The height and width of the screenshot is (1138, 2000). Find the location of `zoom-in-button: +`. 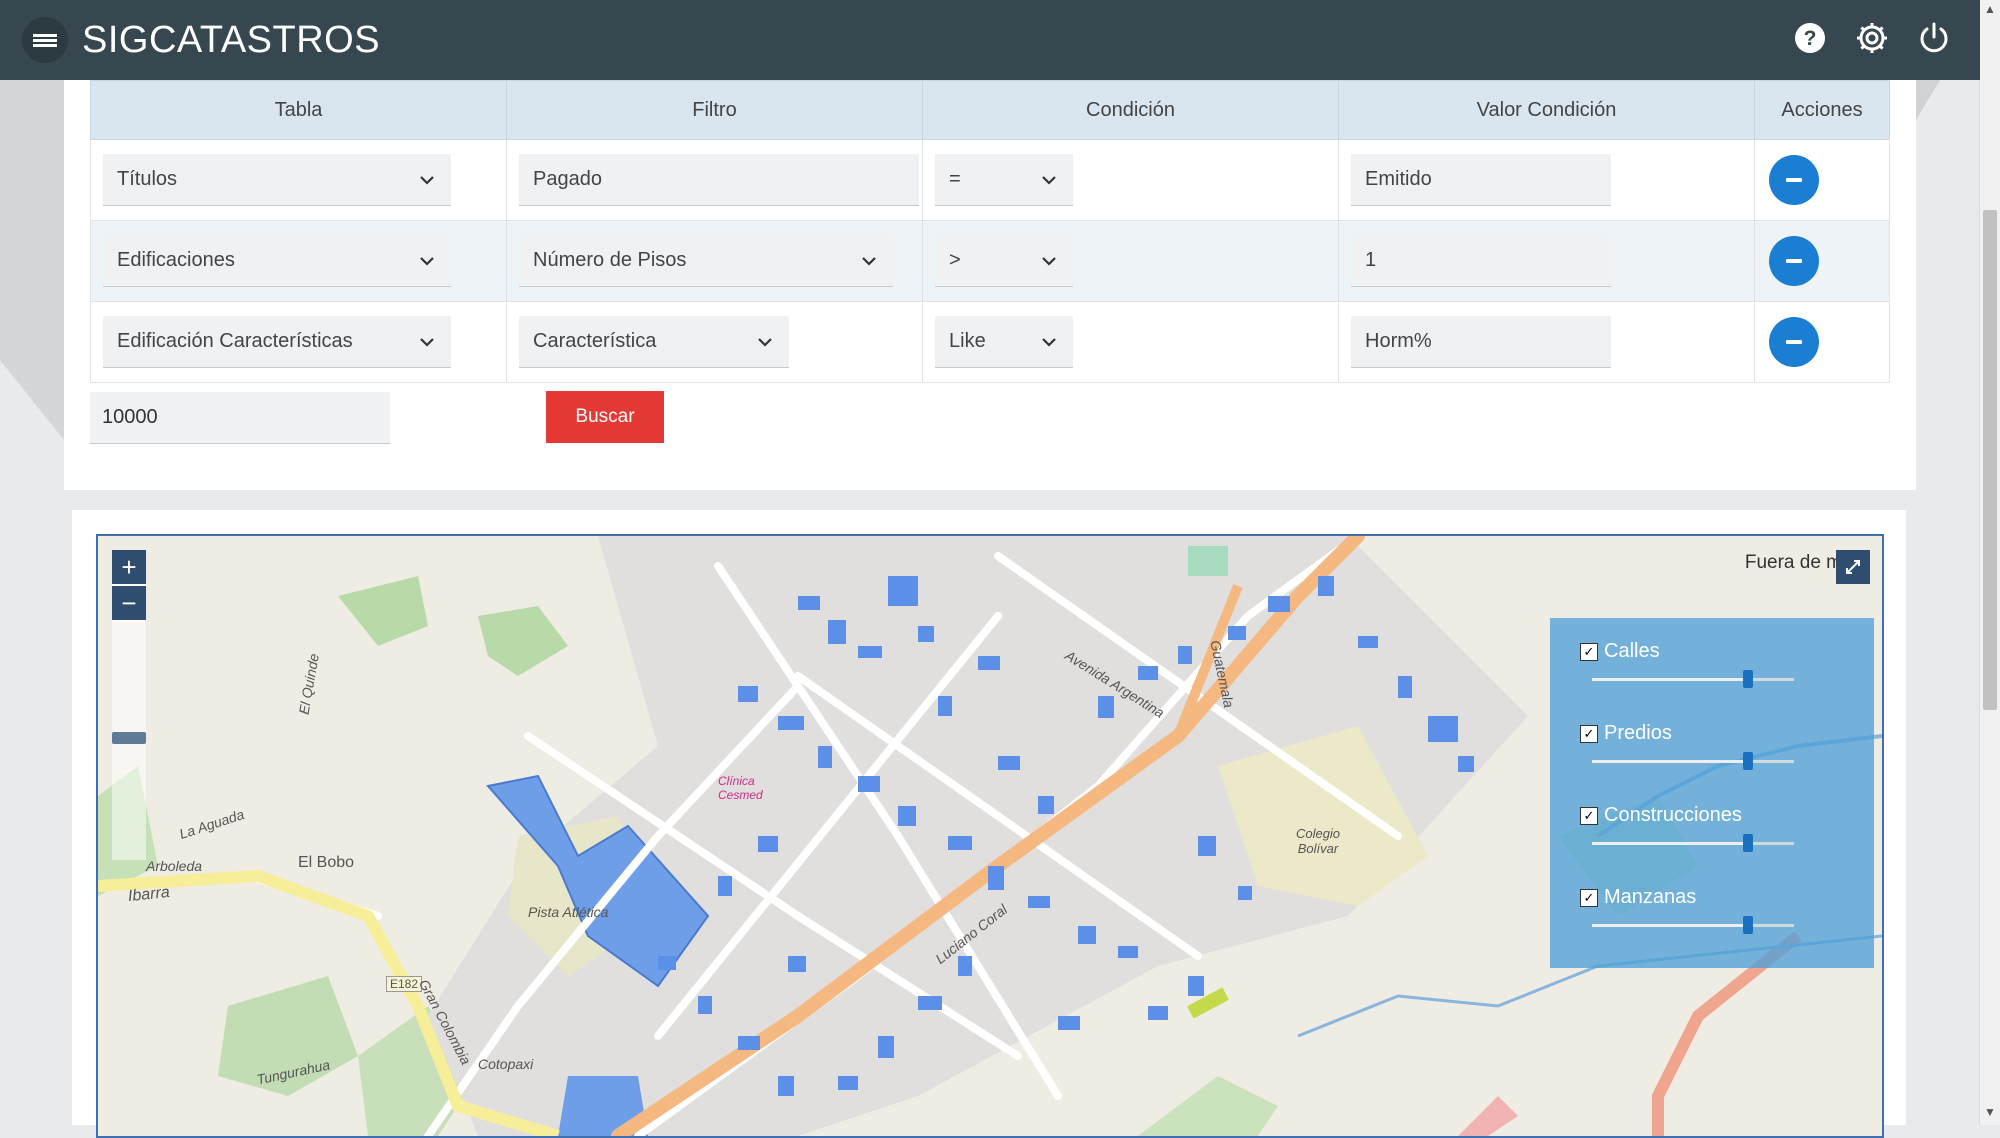

zoom-in-button: + is located at coordinates (129, 567).